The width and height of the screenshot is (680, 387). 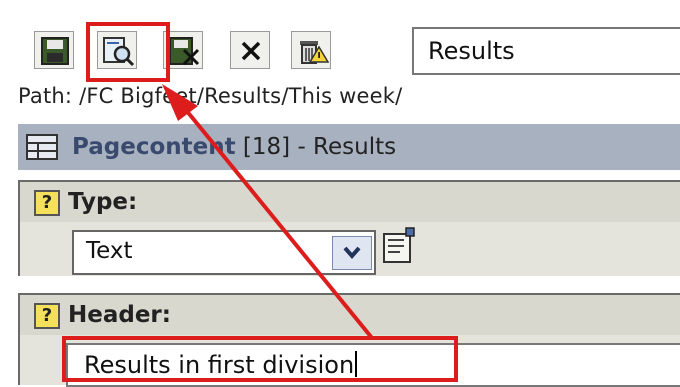 What do you see at coordinates (119, 315) in the screenshot?
I see `header-label: Header:` at bounding box center [119, 315].